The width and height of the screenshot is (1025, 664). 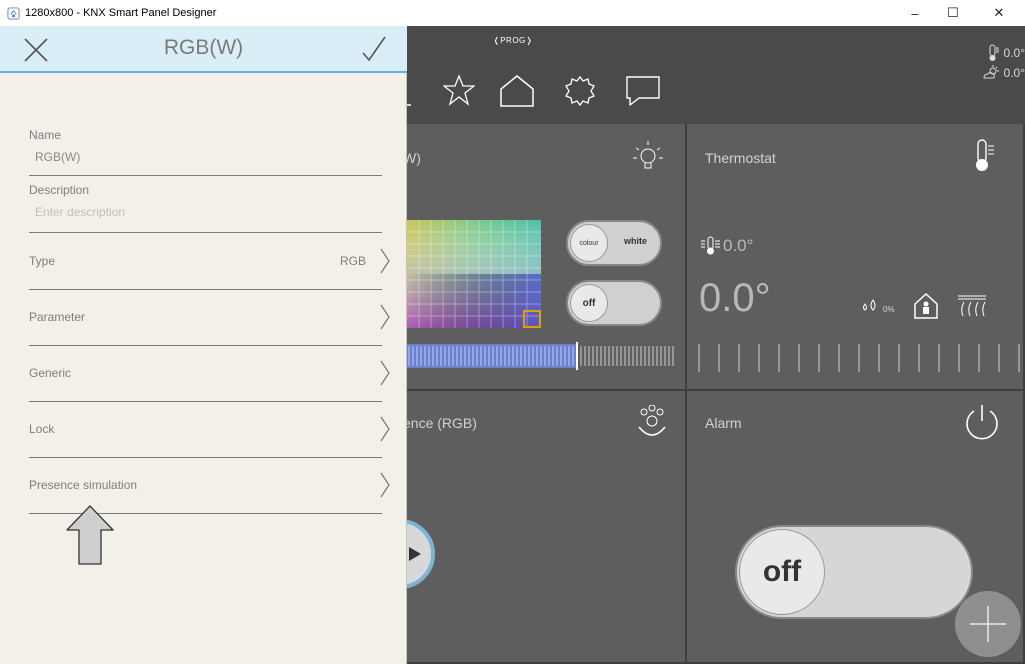 I want to click on alarm-off-knob: off, so click(x=782, y=572).